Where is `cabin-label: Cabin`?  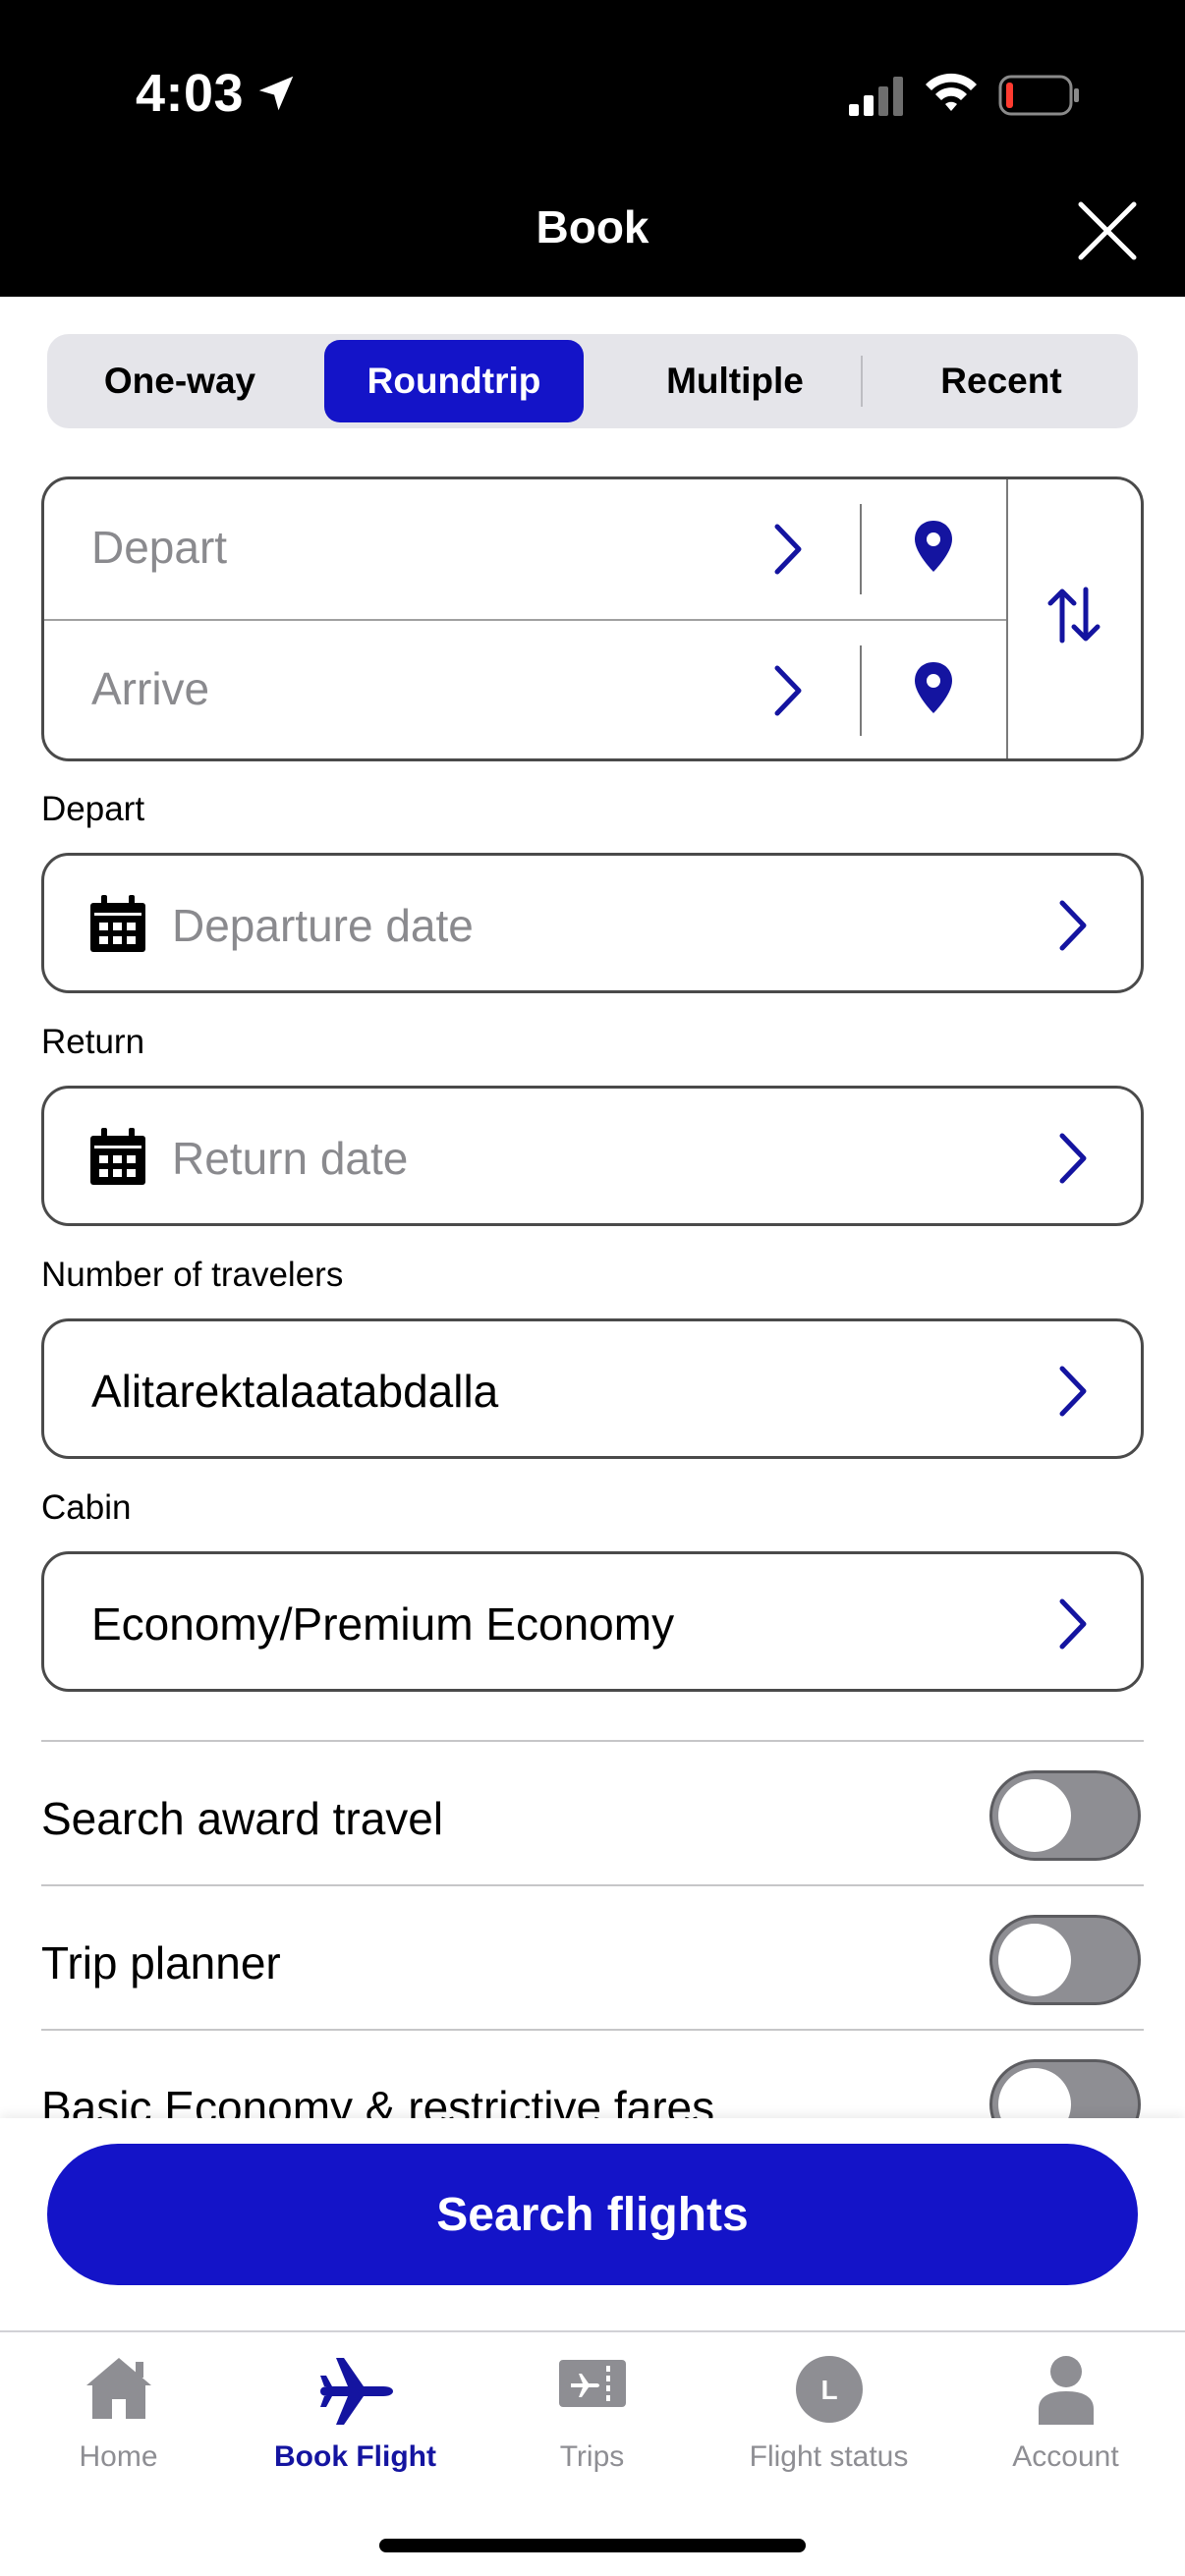
cabin-label: Cabin is located at coordinates (87, 1507).